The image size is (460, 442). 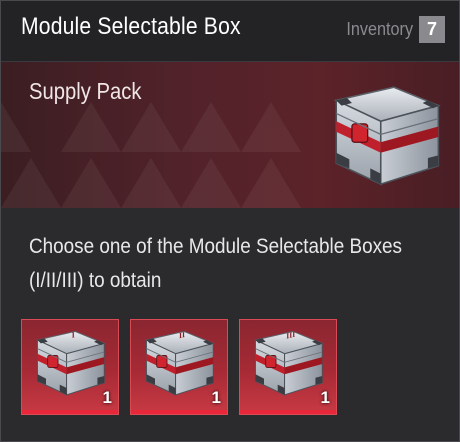 I want to click on inventory-count-badge: 7, so click(x=432, y=29).